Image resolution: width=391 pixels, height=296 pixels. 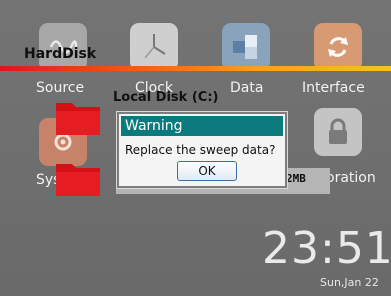 I want to click on dialog-title: Warning, so click(x=202, y=126).